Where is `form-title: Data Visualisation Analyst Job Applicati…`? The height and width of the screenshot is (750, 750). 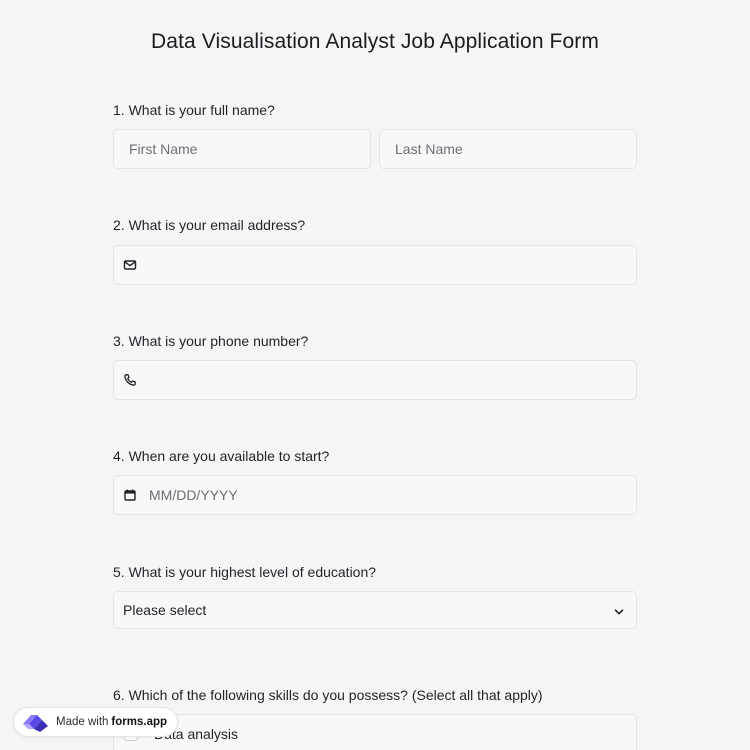
form-title: Data Visualisation Analyst Job Applicati… is located at coordinates (375, 41).